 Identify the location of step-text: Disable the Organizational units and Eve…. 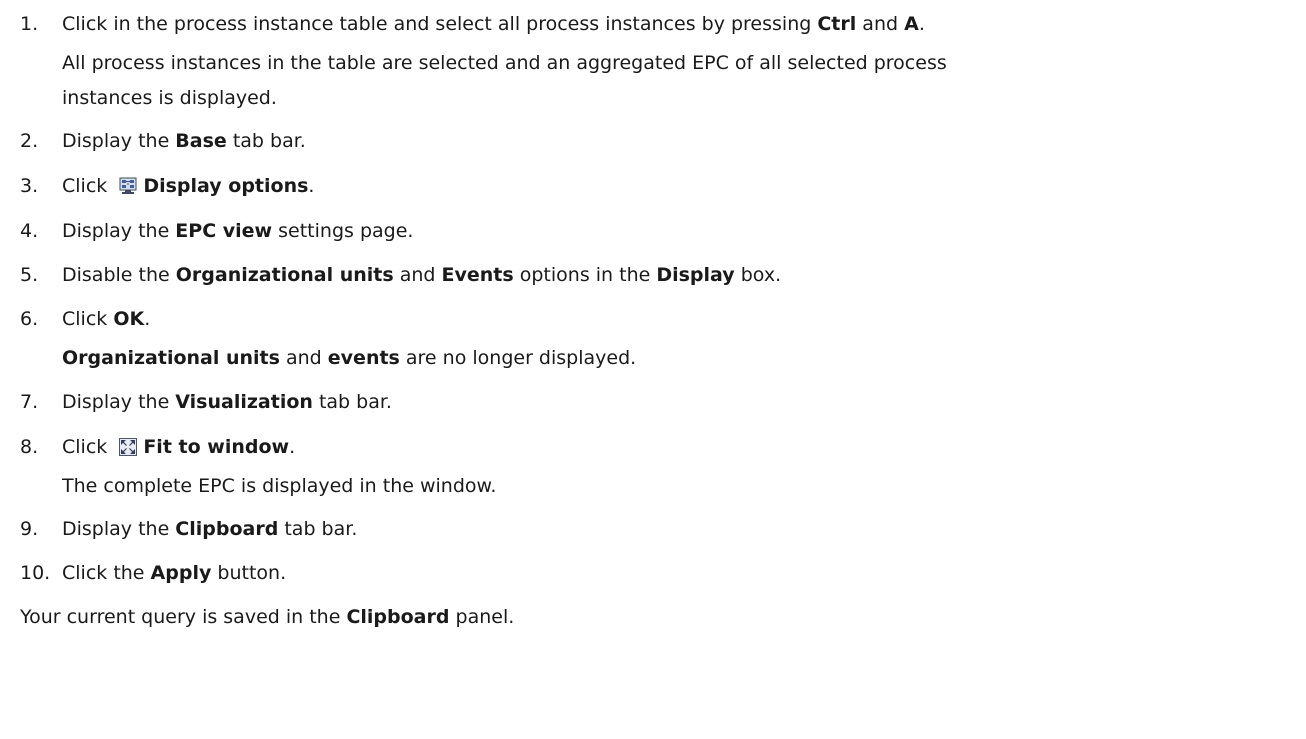
(422, 275).